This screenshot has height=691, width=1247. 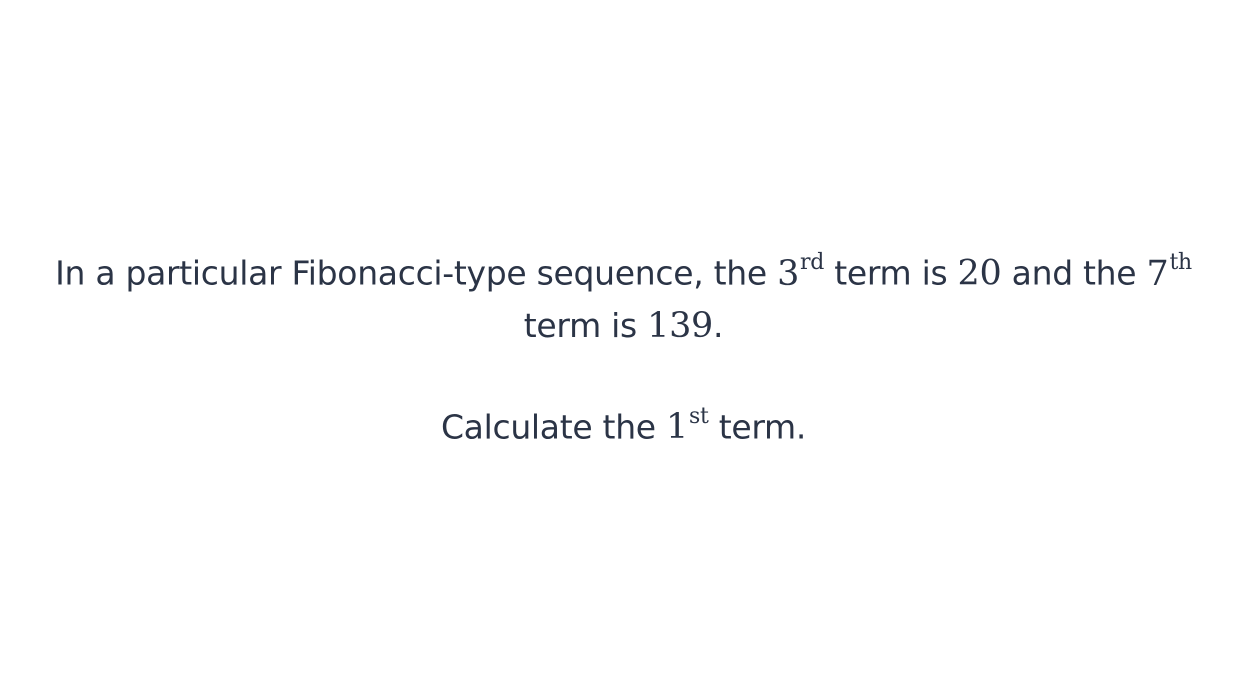 I want to click on prompt-text-2: term., so click(x=757, y=427).